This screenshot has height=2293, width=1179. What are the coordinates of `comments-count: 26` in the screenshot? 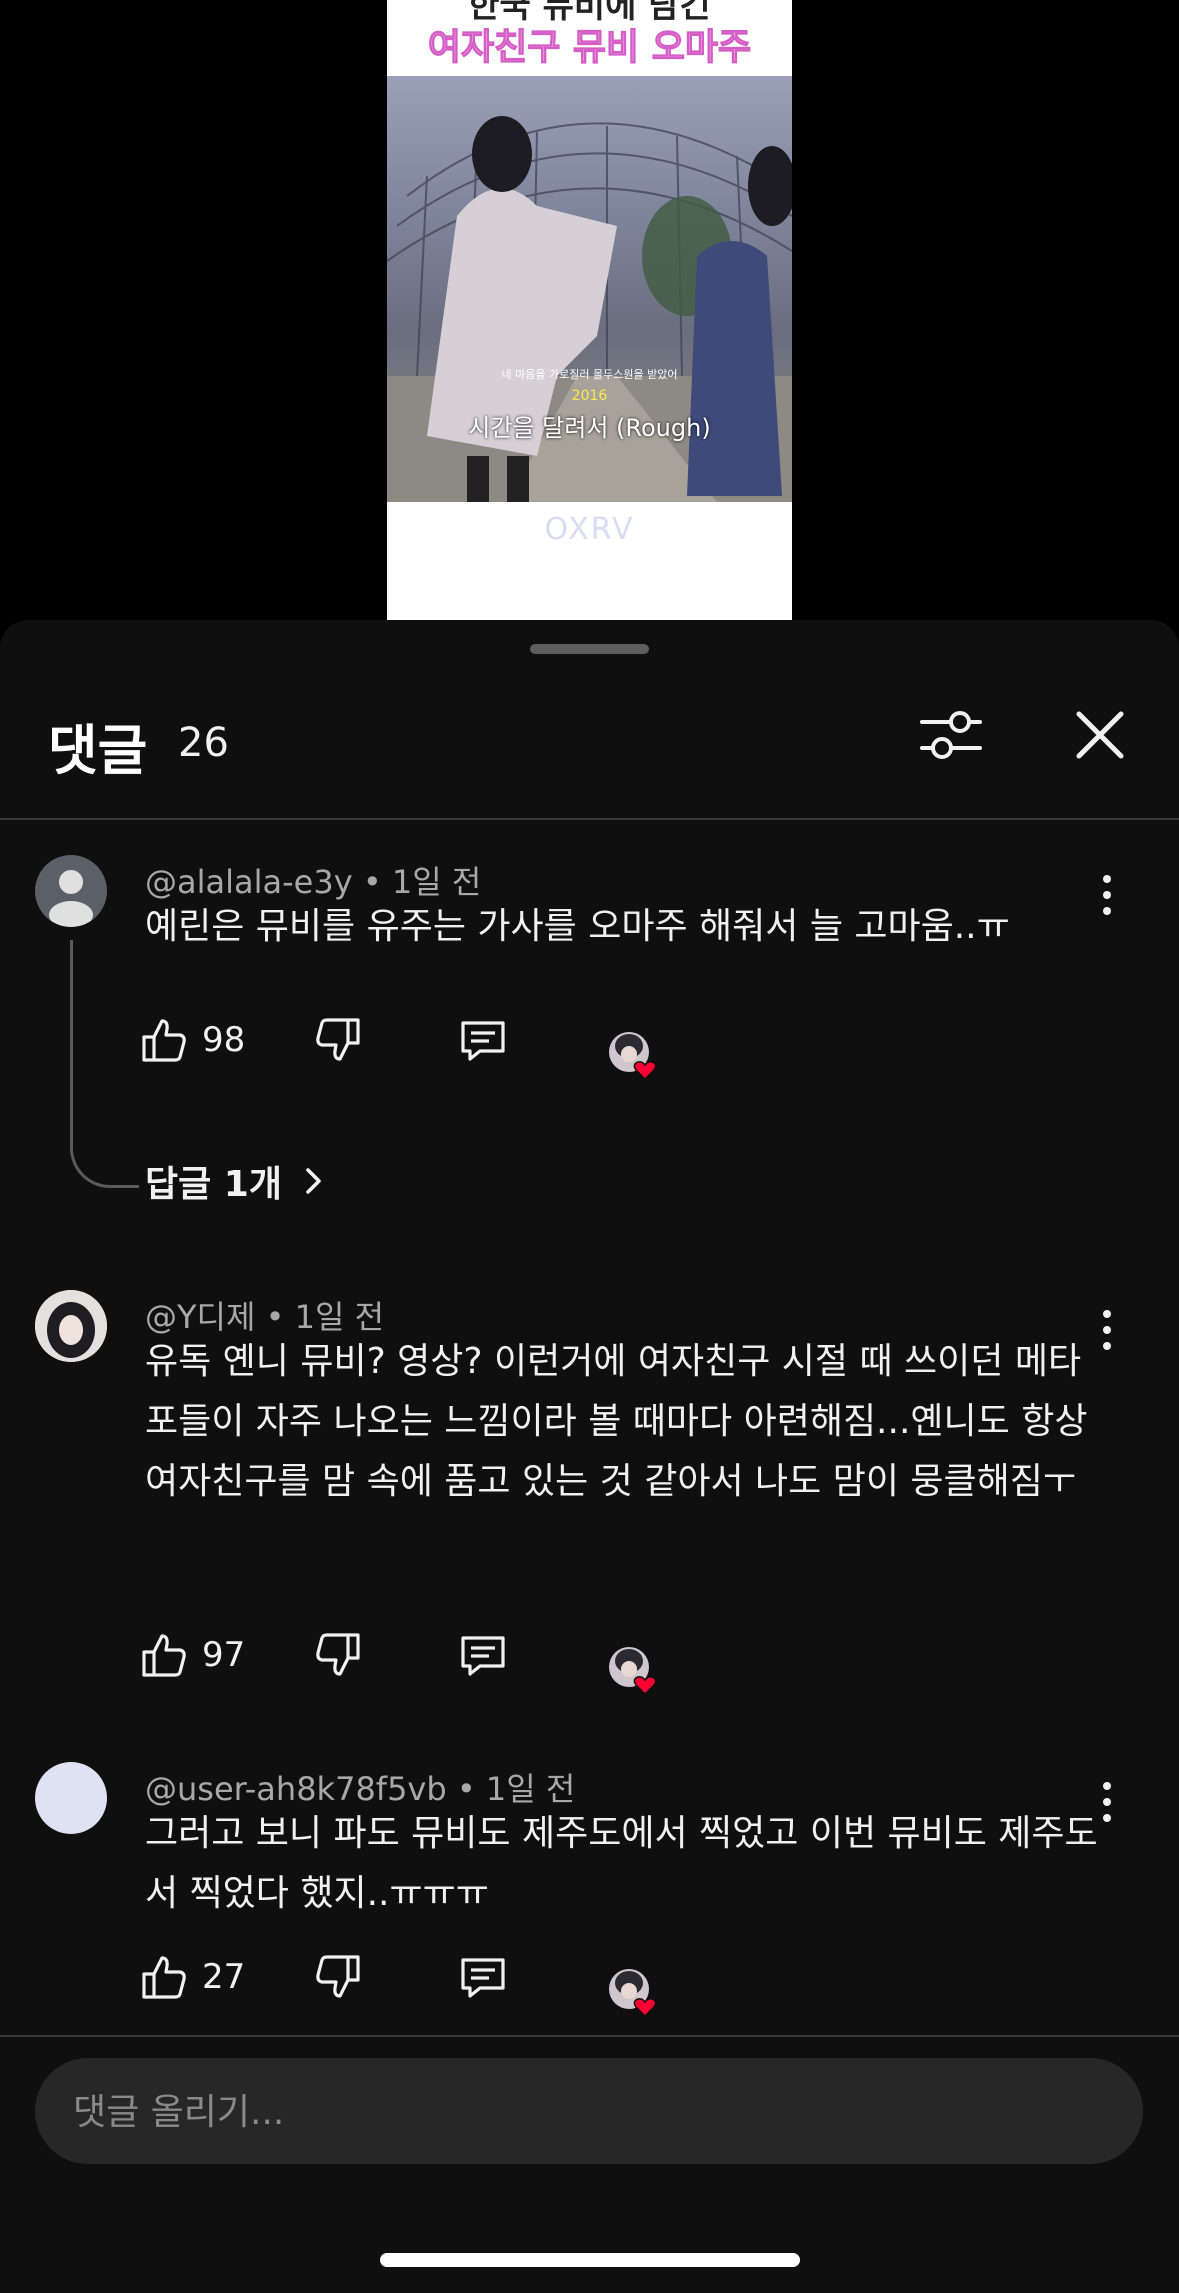 It's located at (203, 743).